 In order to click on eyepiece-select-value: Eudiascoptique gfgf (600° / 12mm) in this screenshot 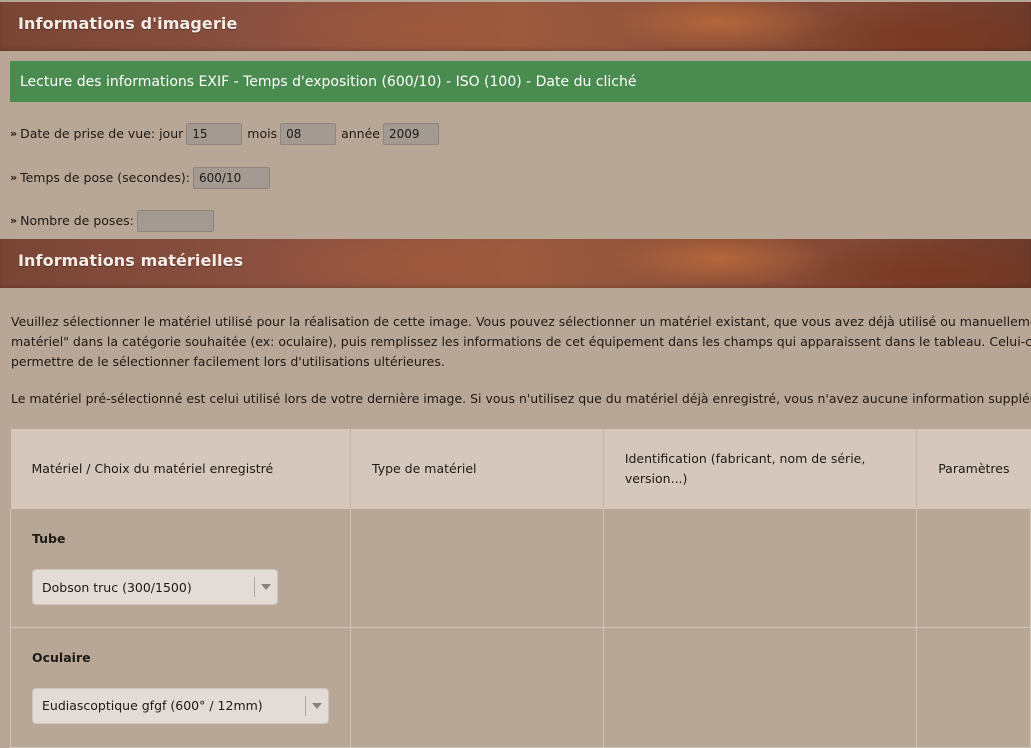, I will do `click(152, 705)`.